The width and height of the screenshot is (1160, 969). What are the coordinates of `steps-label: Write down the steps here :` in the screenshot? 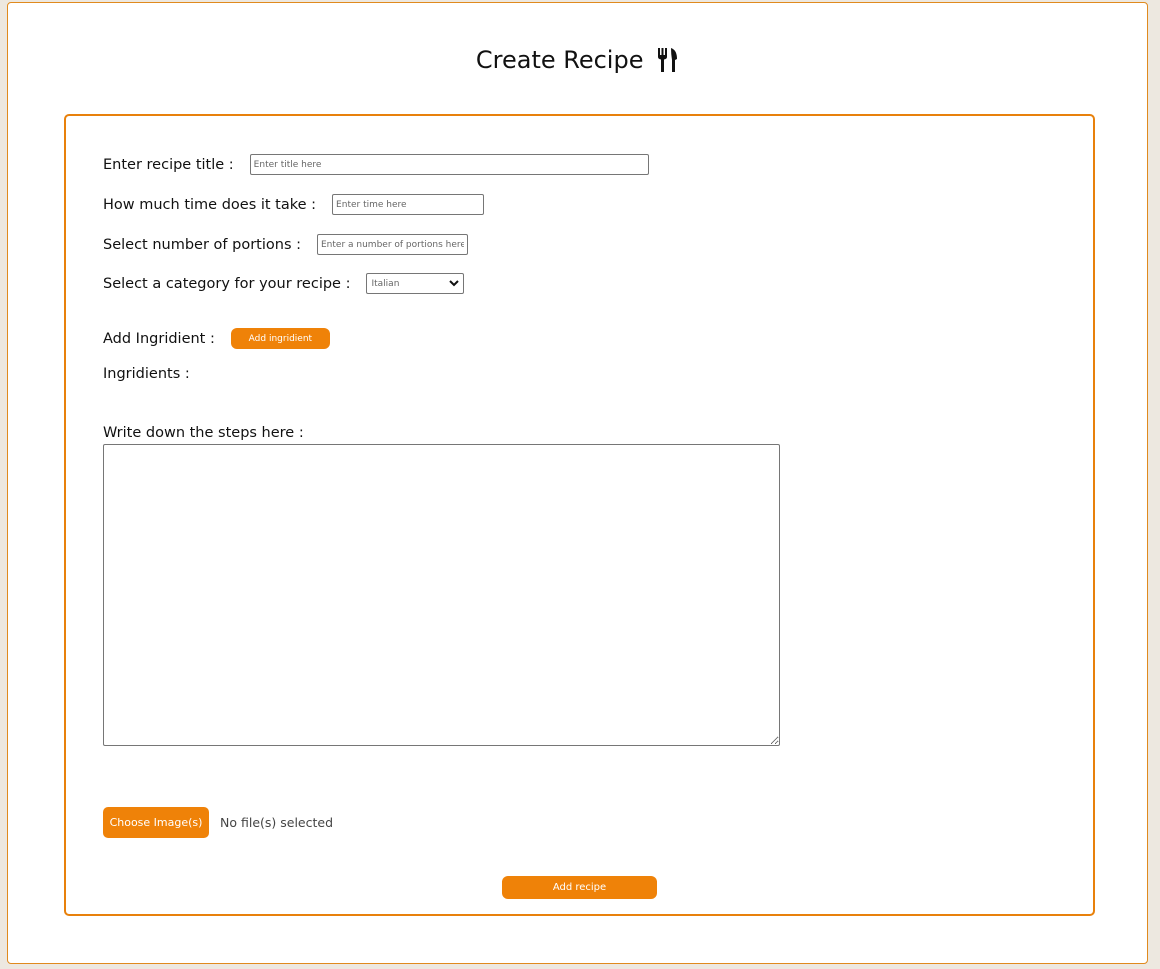 It's located at (203, 433).